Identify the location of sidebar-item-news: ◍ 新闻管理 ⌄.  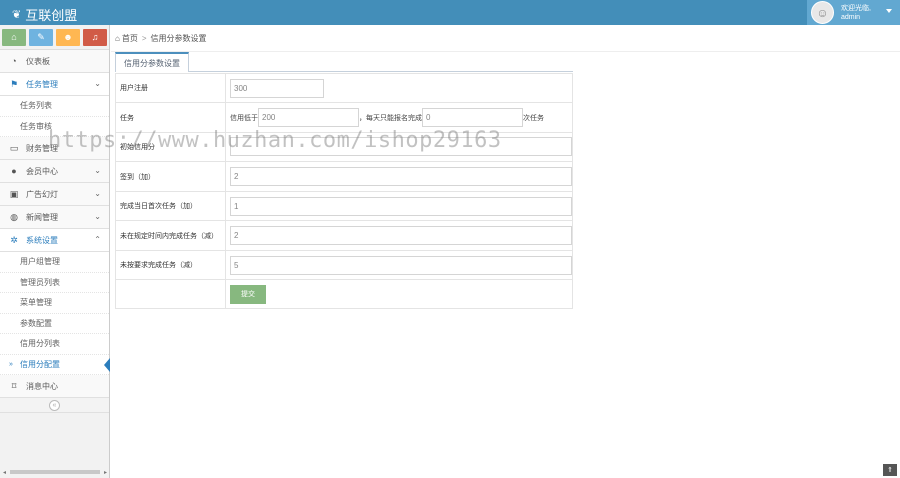
(54, 217).